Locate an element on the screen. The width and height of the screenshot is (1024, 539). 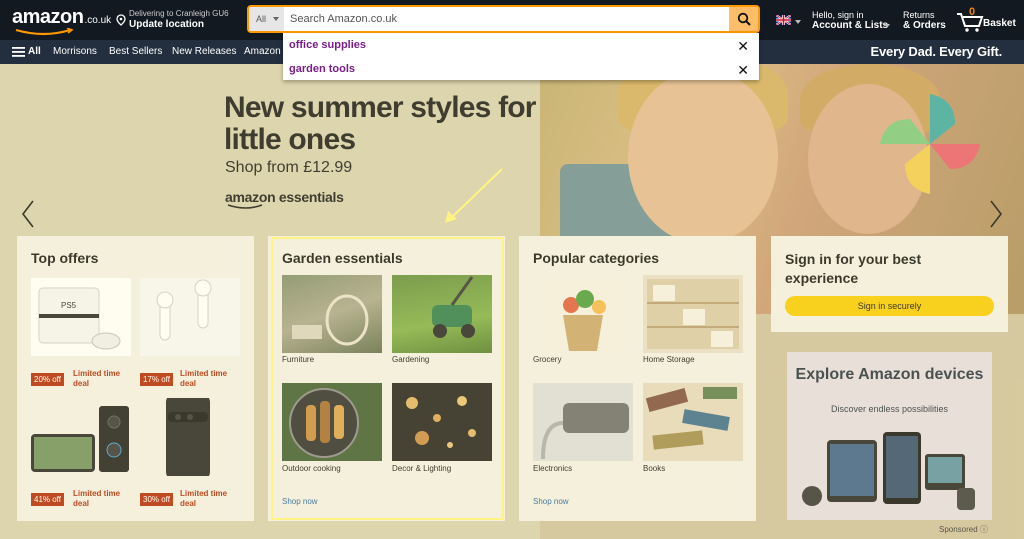
devices-title: Explore Amazon devices is located at coordinates (889, 374).